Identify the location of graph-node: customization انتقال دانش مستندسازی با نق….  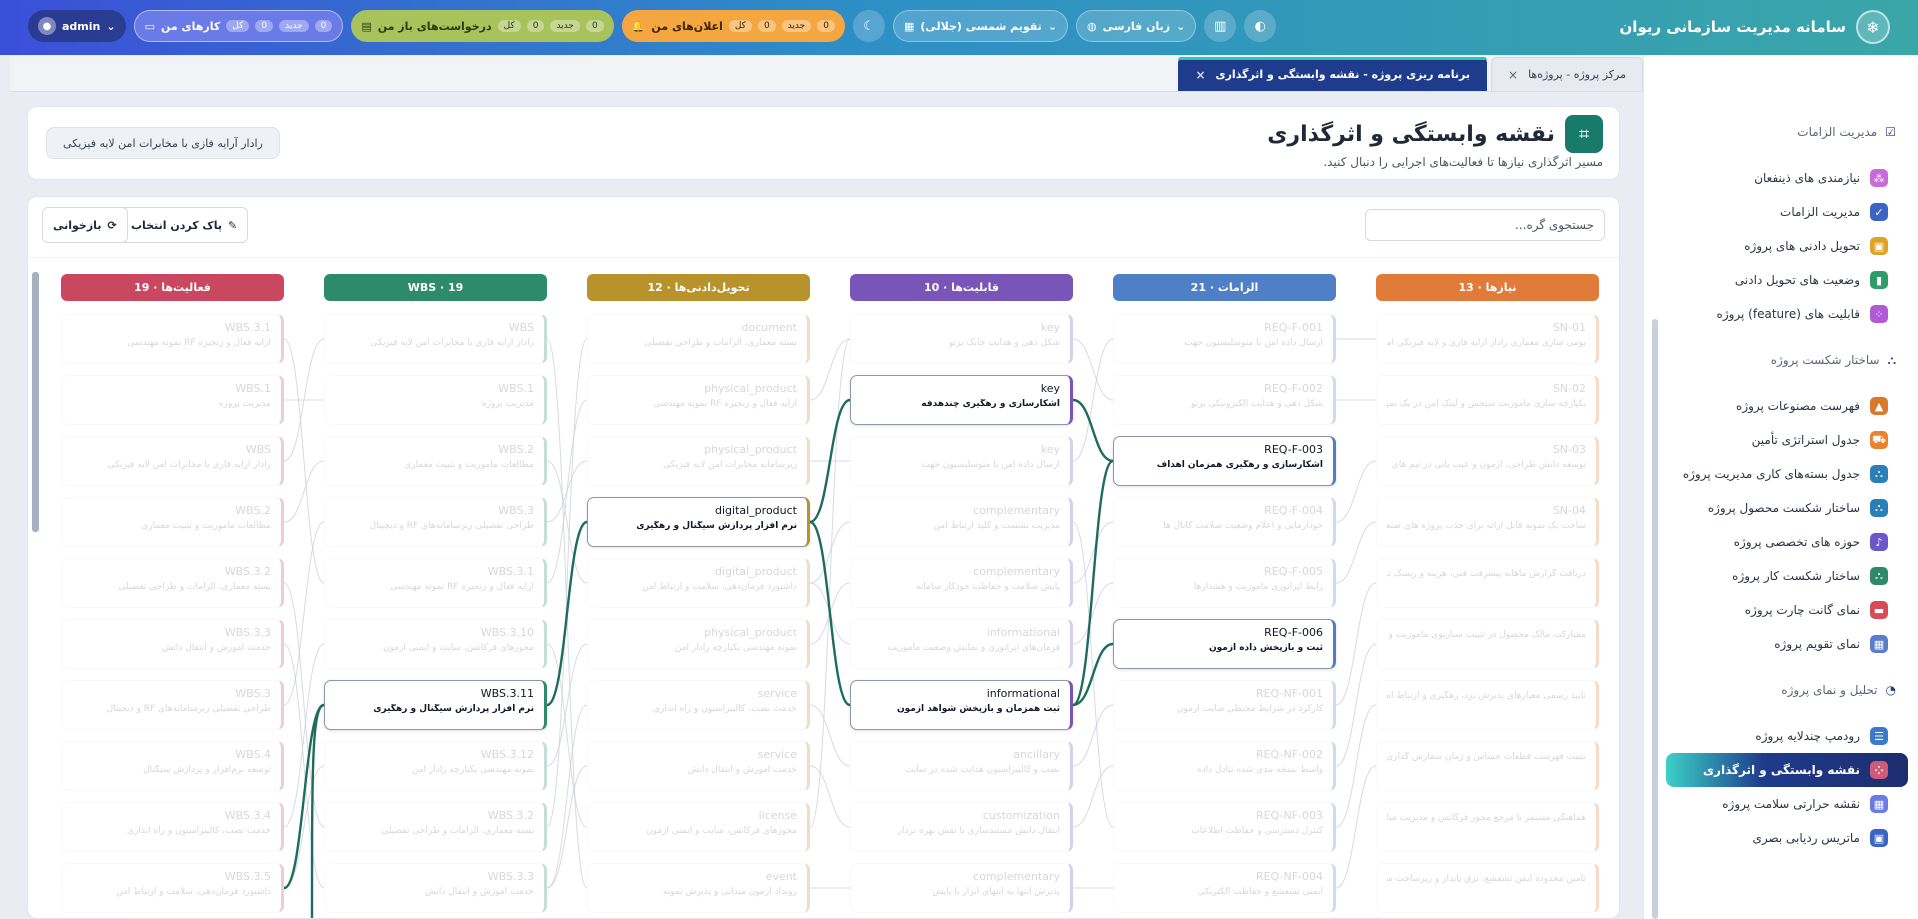
(961, 827).